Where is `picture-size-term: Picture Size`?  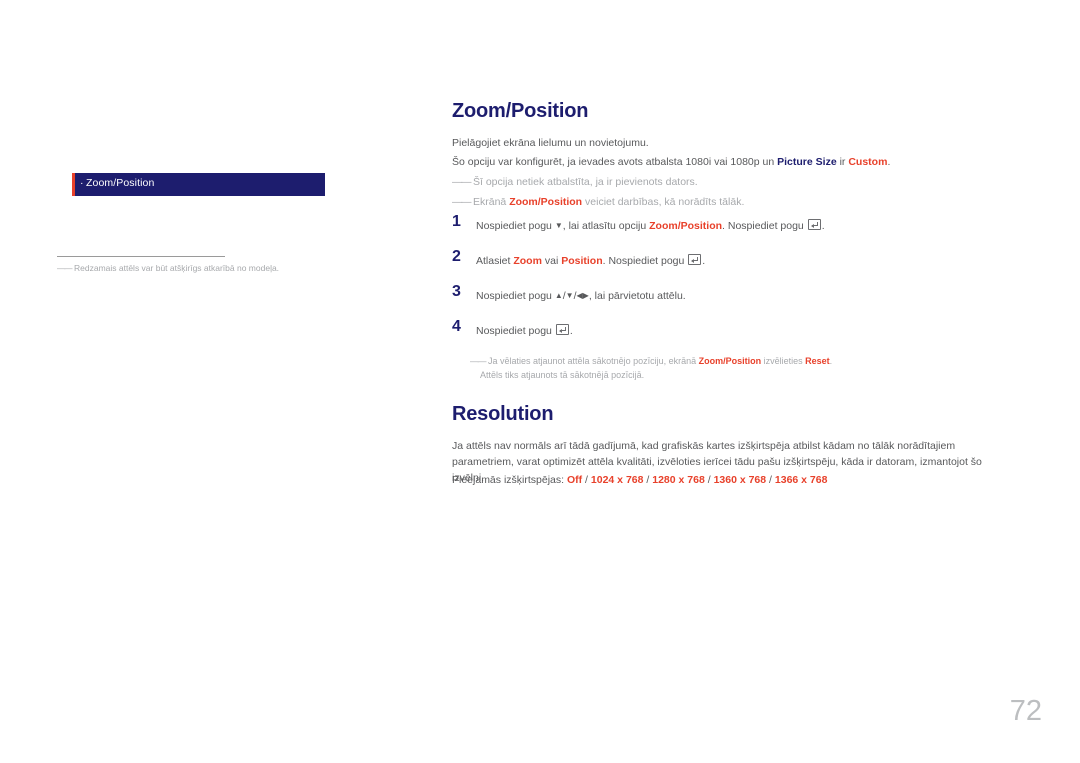 picture-size-term: Picture Size is located at coordinates (807, 162).